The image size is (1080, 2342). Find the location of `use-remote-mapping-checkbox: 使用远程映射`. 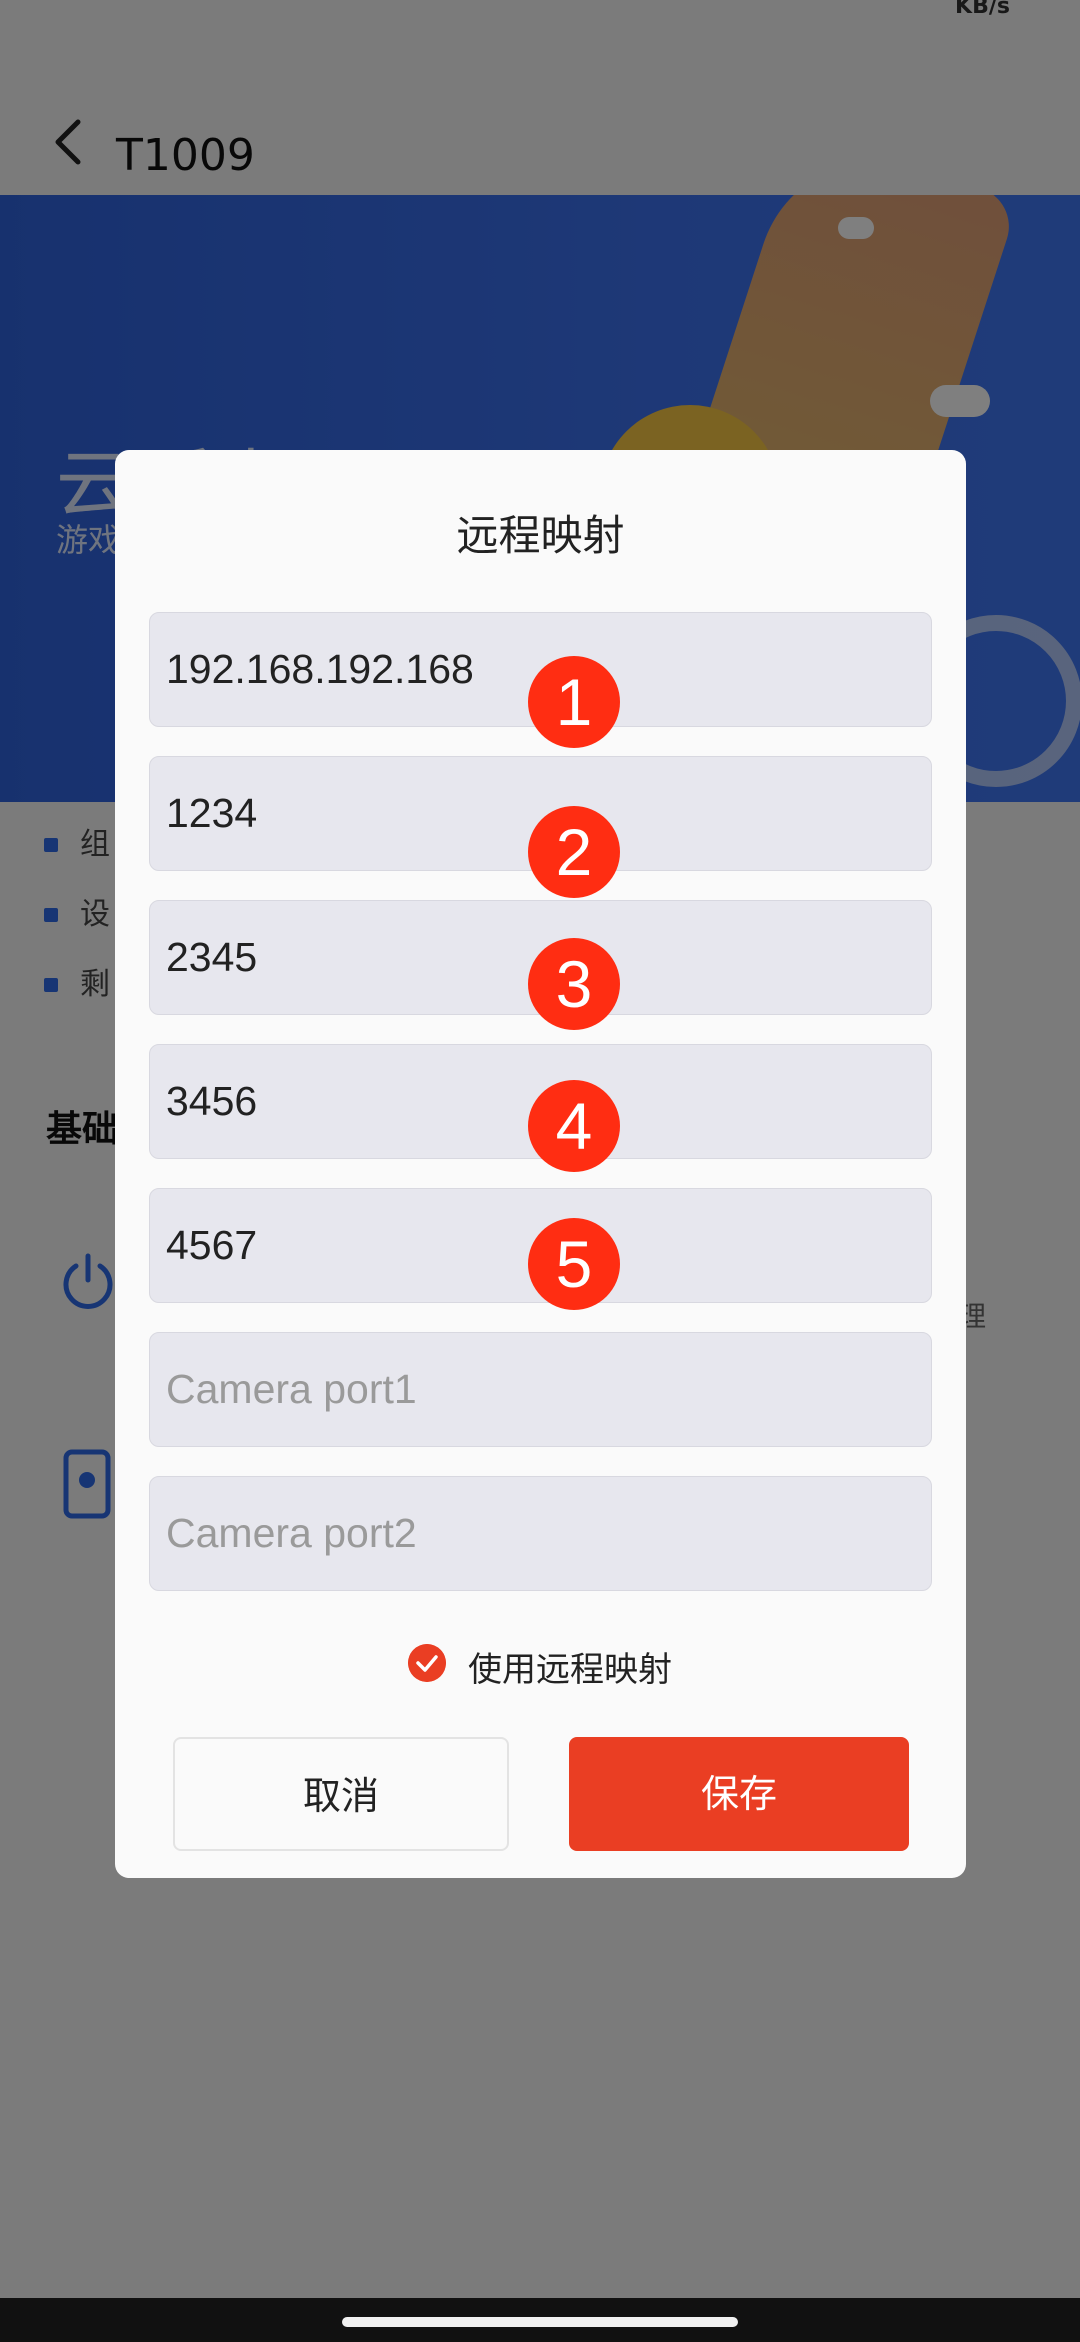

use-remote-mapping-checkbox: 使用远程映射 is located at coordinates (540, 1665).